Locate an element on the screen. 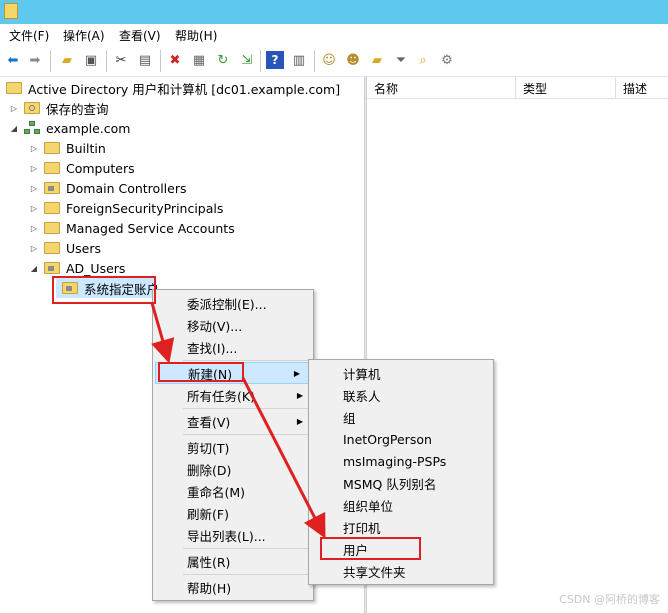 This screenshot has width=668, height=613. column-header-name: 名称 is located at coordinates (441, 88).